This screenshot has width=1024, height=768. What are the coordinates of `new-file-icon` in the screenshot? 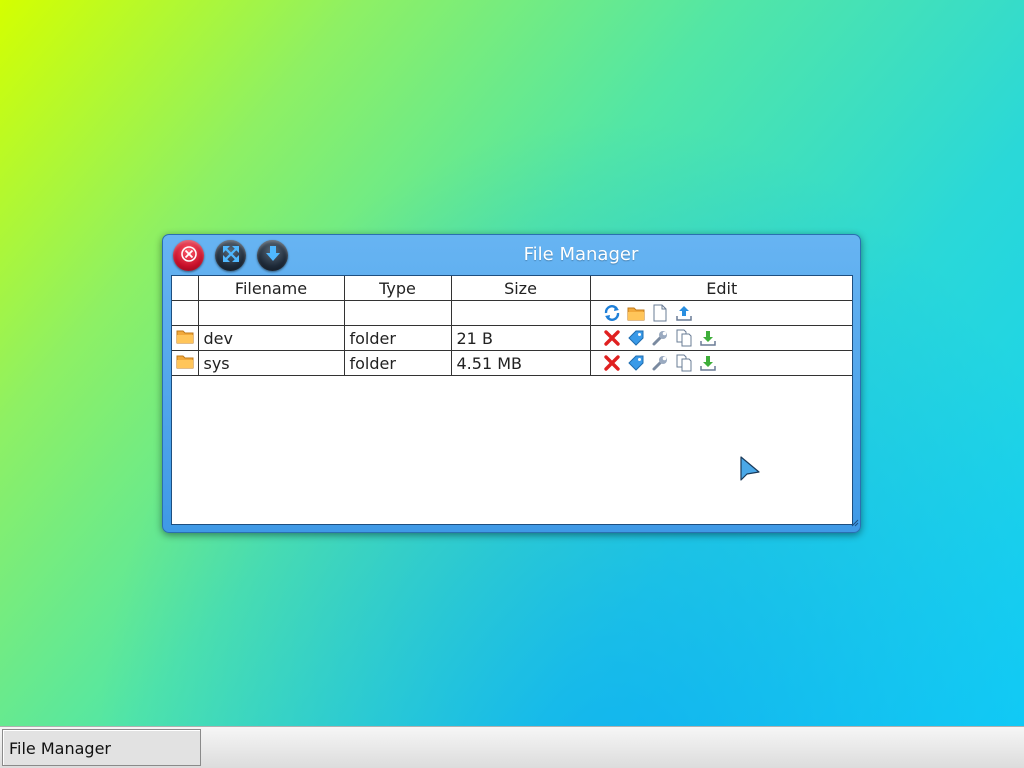 It's located at (660, 313).